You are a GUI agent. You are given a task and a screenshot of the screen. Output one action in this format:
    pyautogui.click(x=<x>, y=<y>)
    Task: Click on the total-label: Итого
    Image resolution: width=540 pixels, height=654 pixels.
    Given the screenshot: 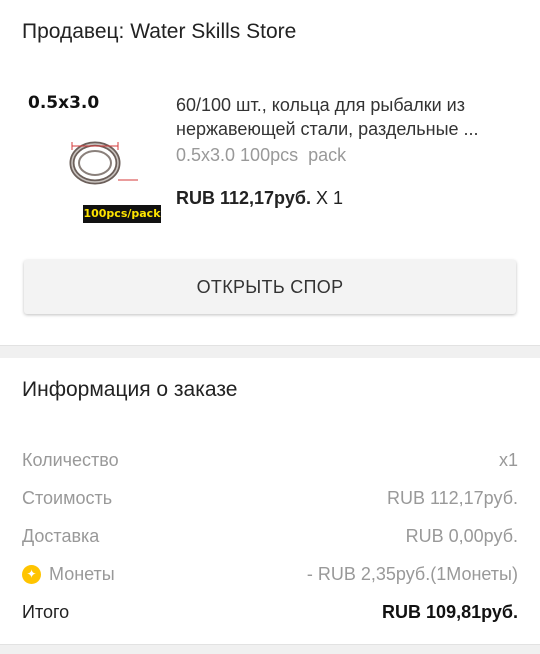 What is the action you would take?
    pyautogui.click(x=46, y=612)
    